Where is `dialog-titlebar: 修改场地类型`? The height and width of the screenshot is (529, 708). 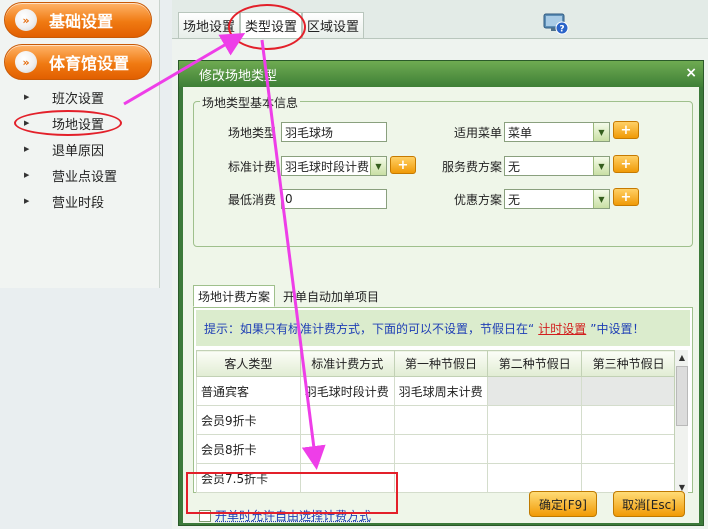 dialog-titlebar: 修改场地类型 is located at coordinates (441, 74).